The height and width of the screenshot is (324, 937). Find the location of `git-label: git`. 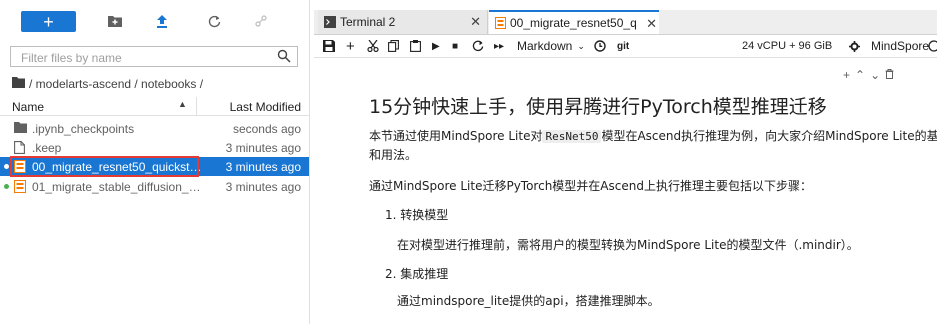

git-label: git is located at coordinates (623, 46).